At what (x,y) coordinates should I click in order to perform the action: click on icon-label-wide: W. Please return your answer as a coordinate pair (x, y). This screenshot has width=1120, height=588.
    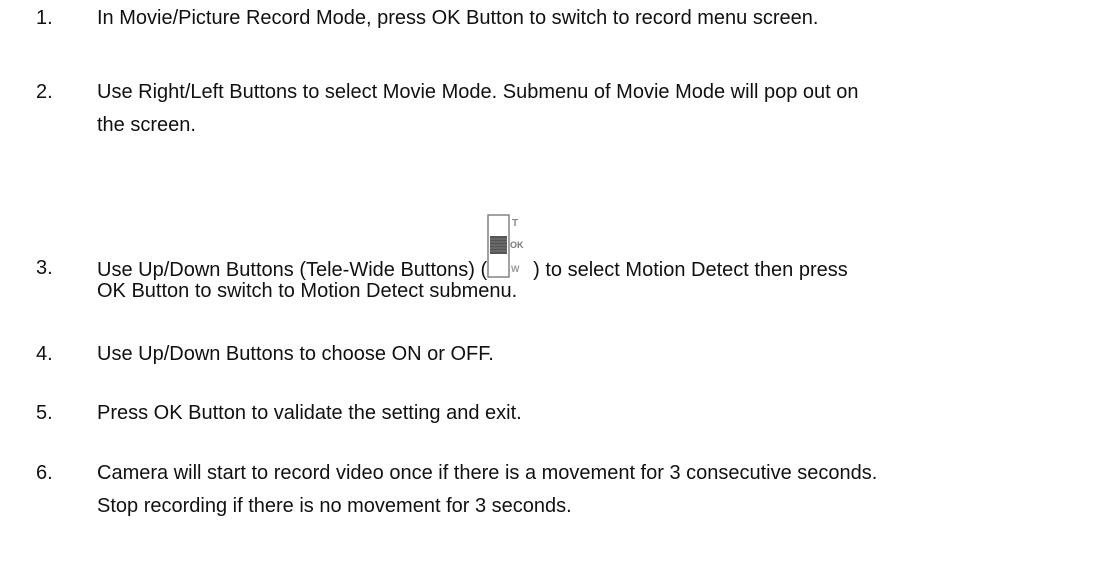
    Looking at the image, I should click on (515, 269).